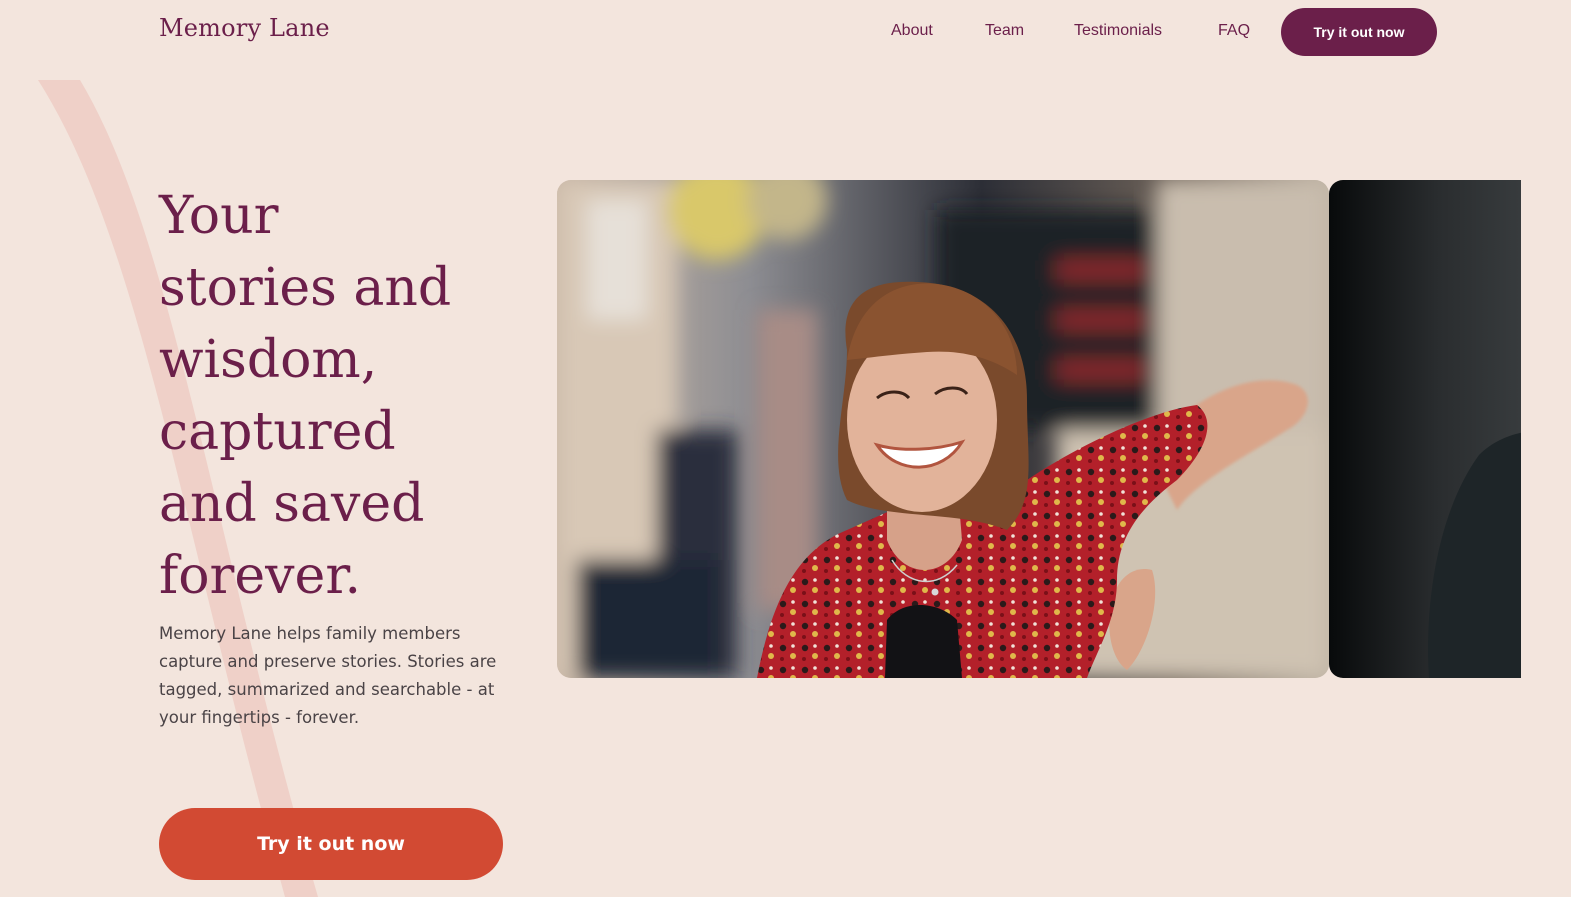 This screenshot has width=1571, height=897. What do you see at coordinates (1359, 32) in the screenshot?
I see `header-try-it-button: Try it out now` at bounding box center [1359, 32].